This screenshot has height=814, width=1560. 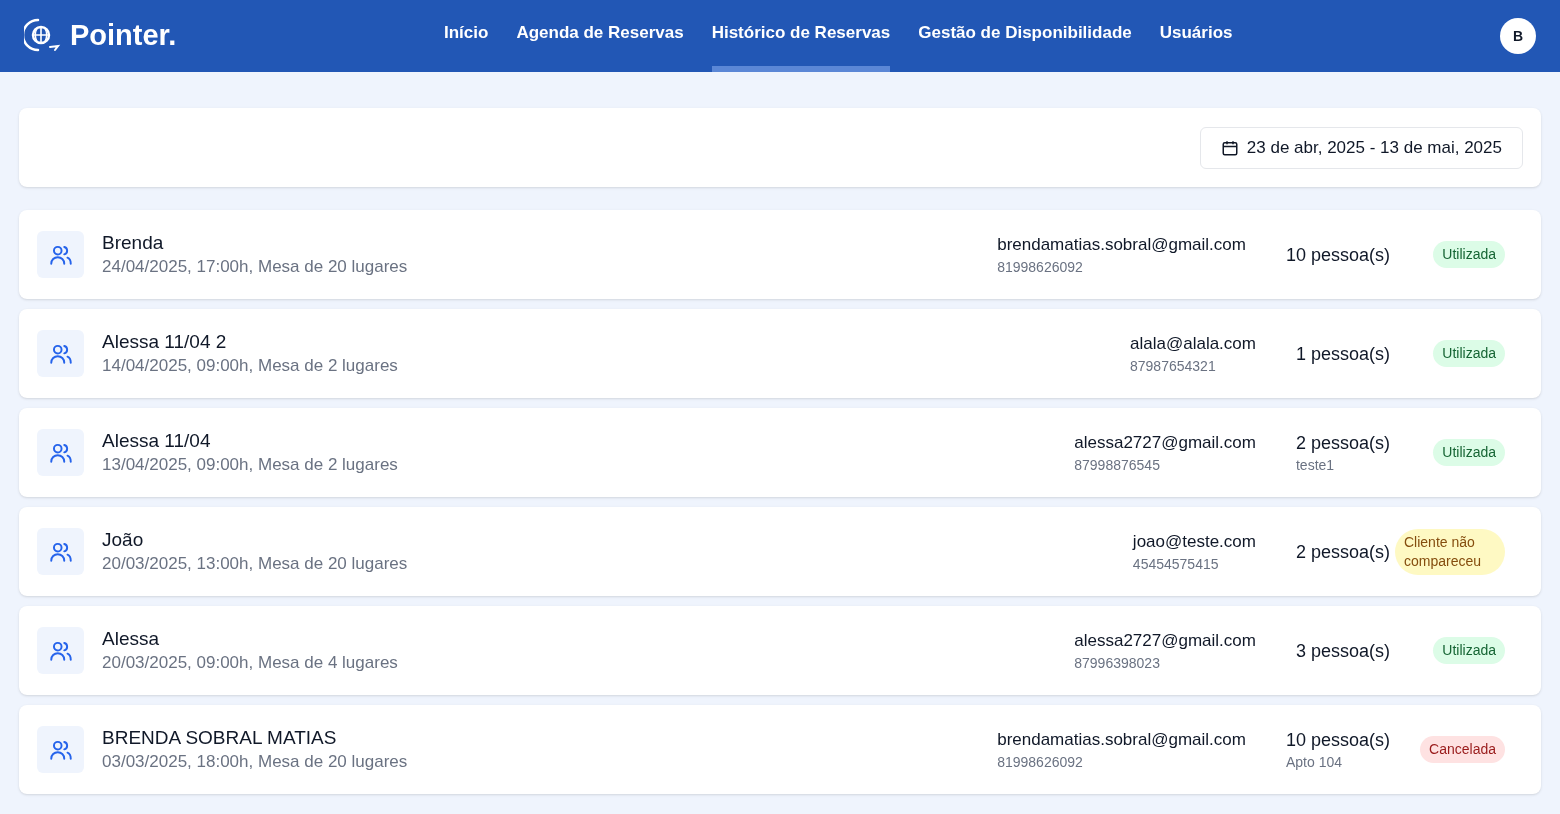 What do you see at coordinates (1342, 354) in the screenshot?
I see `party-size: 1 pessoa(s)` at bounding box center [1342, 354].